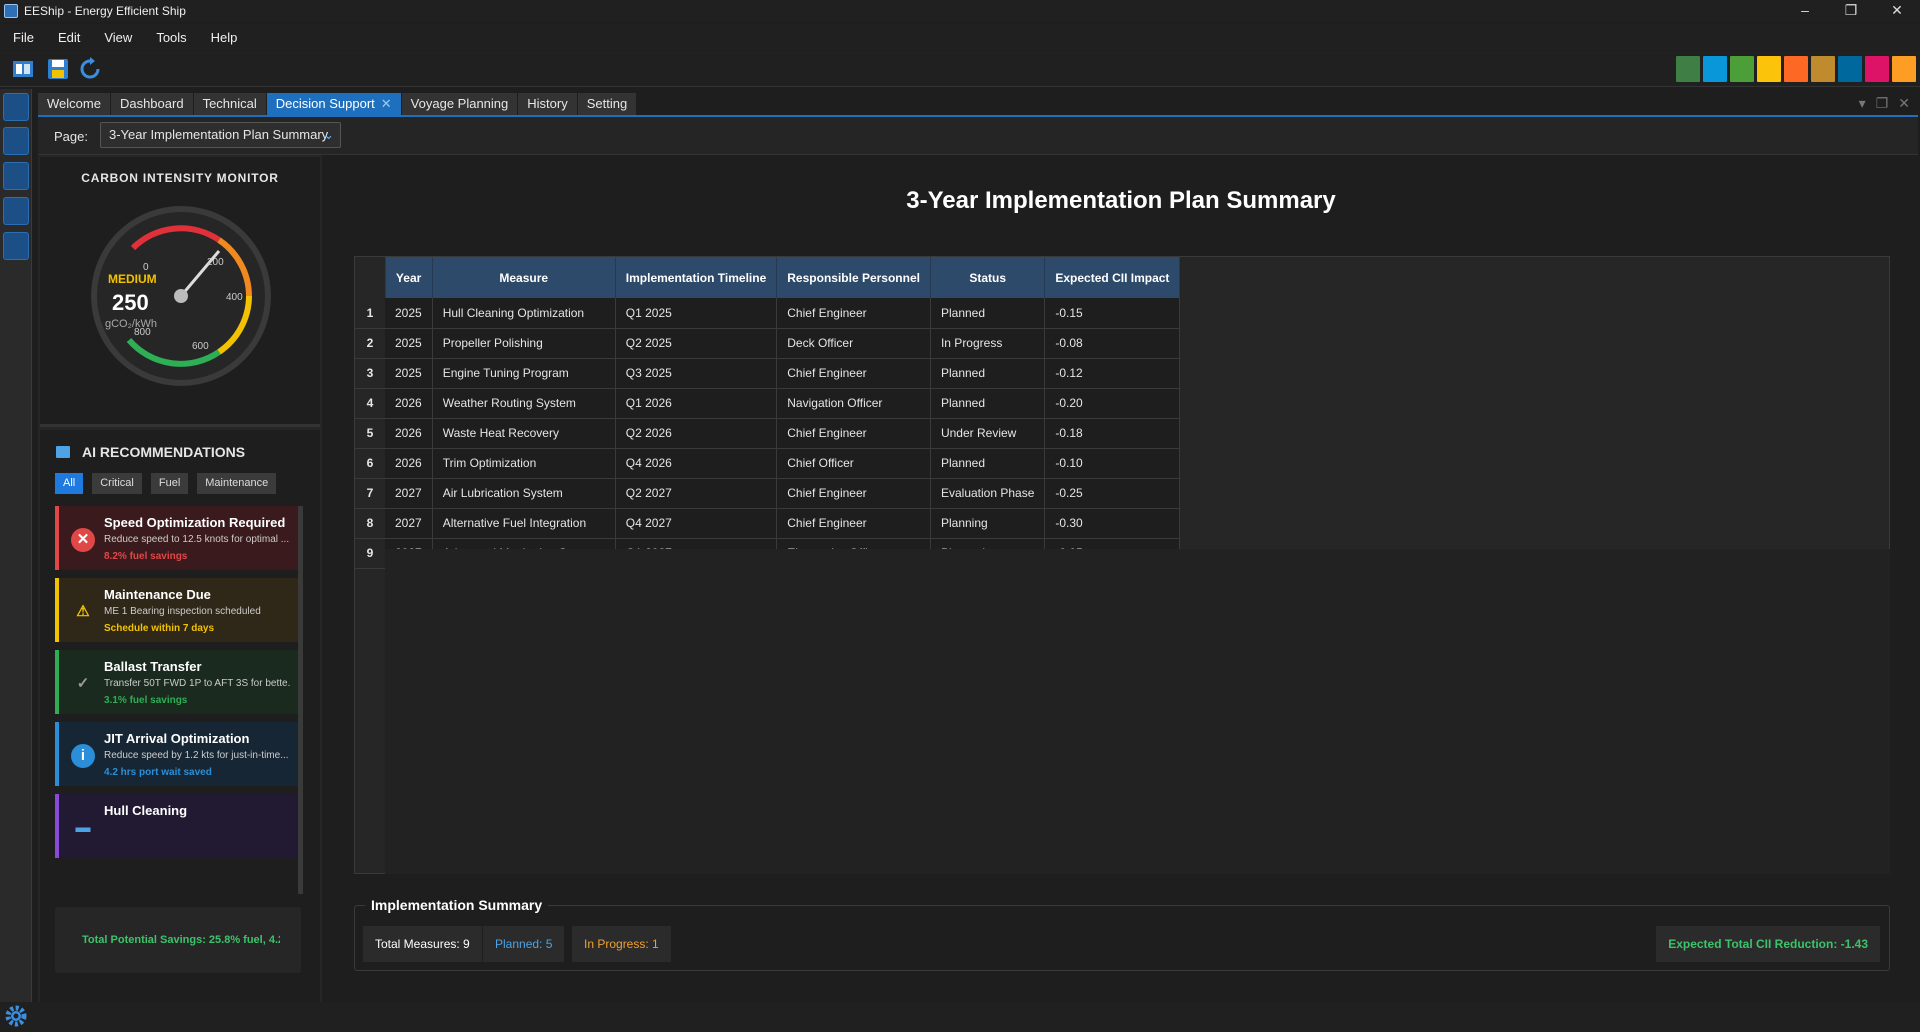 The height and width of the screenshot is (1032, 1920). What do you see at coordinates (988, 523) in the screenshot?
I see `table-cell: Planning` at bounding box center [988, 523].